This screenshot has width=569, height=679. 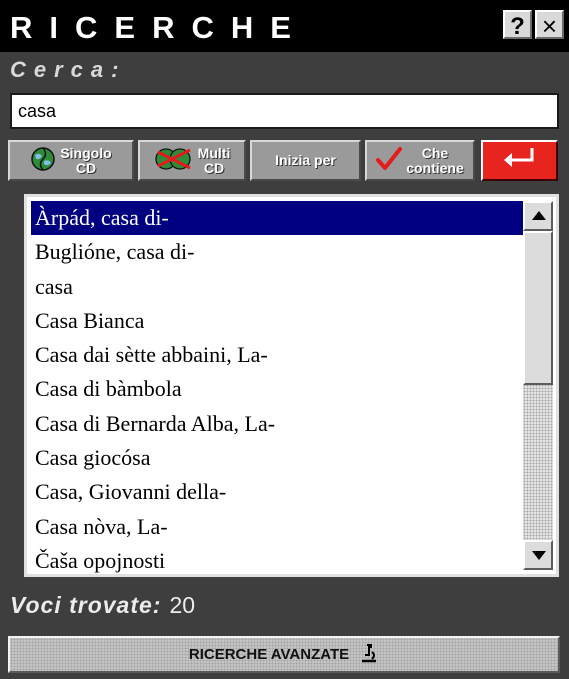 What do you see at coordinates (86, 160) in the screenshot?
I see `single-cd-label: Singolo CD` at bounding box center [86, 160].